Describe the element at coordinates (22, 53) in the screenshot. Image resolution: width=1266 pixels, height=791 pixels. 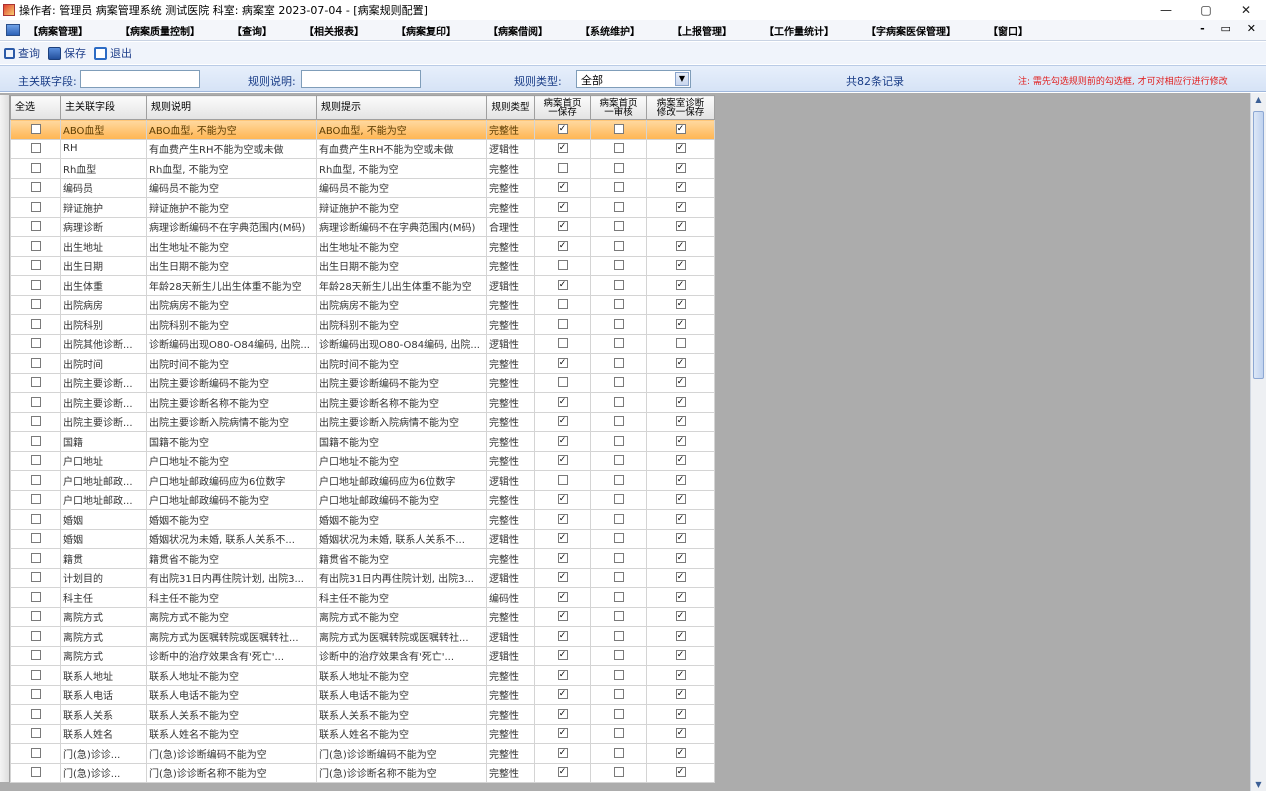
I see `query-button: 查询` at that location.